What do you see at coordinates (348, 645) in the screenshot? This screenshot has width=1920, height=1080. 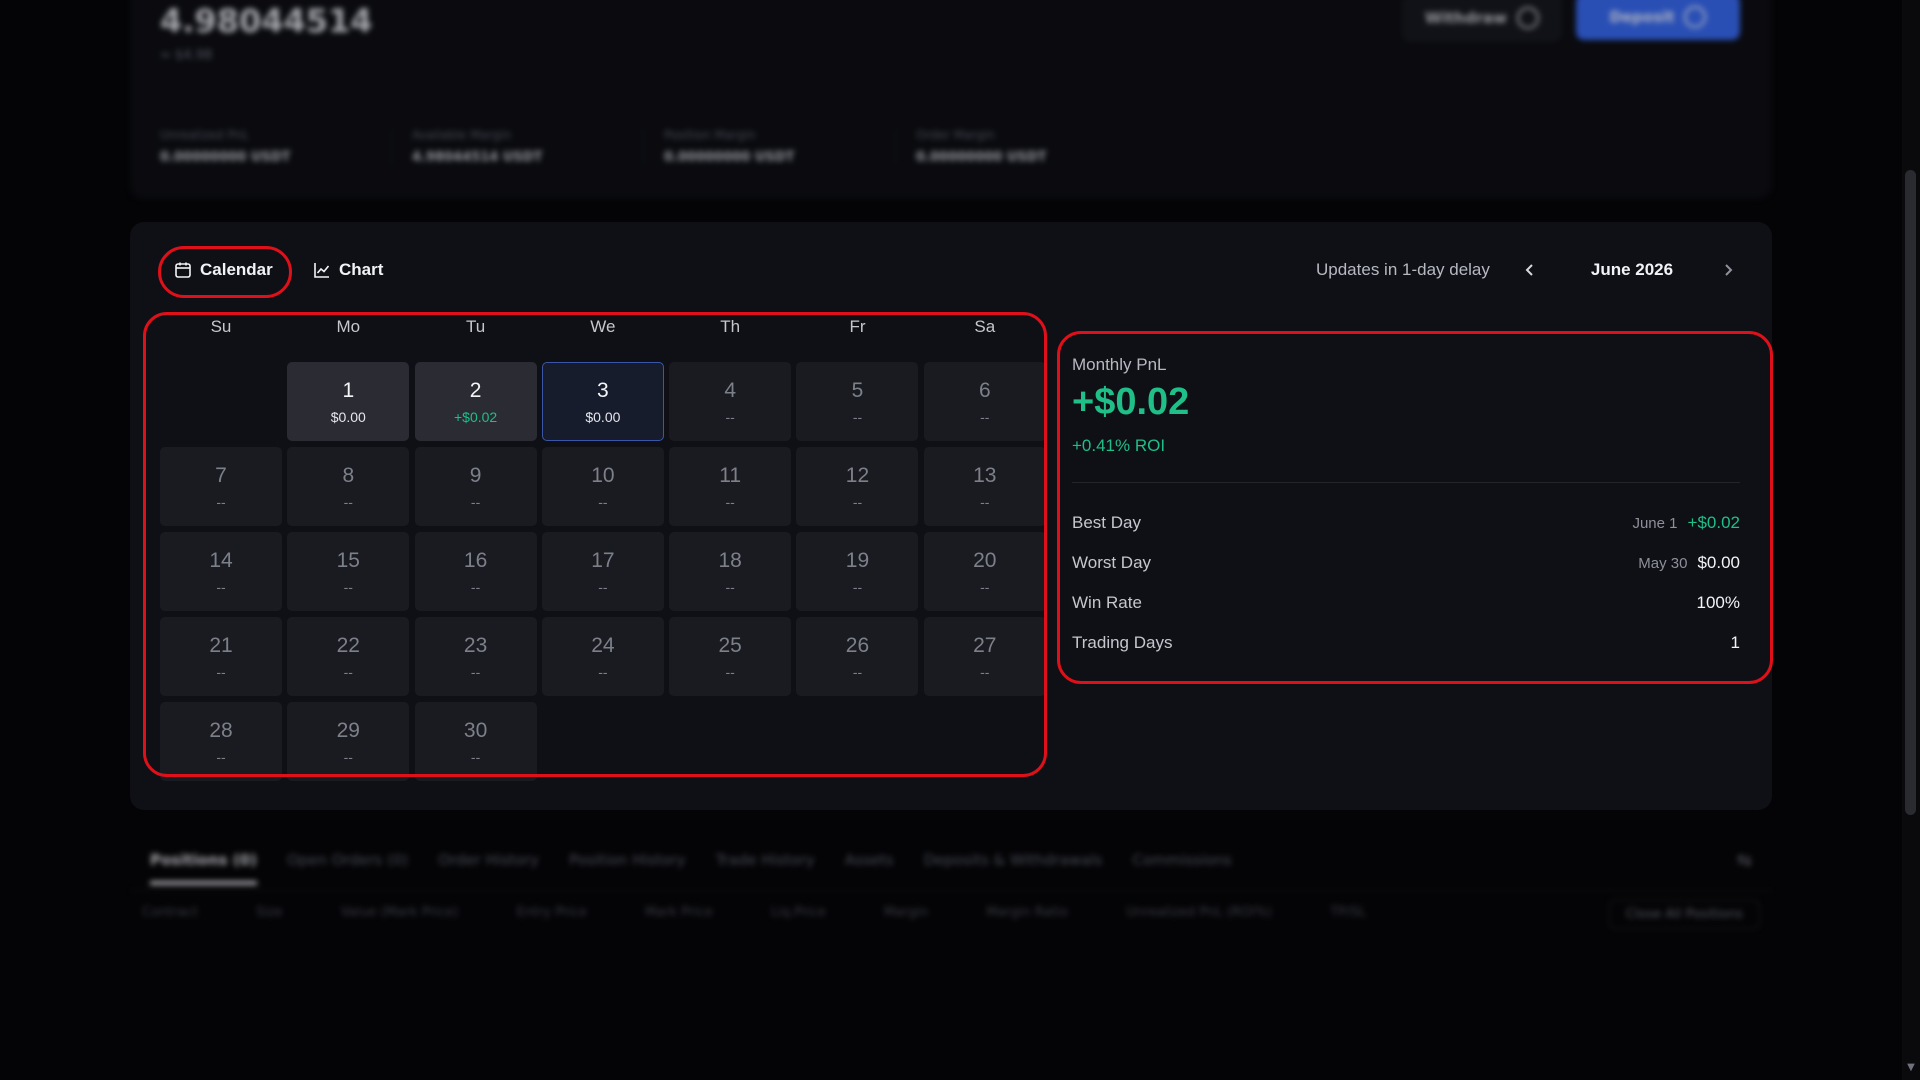 I see `calendar-day-number: 22` at bounding box center [348, 645].